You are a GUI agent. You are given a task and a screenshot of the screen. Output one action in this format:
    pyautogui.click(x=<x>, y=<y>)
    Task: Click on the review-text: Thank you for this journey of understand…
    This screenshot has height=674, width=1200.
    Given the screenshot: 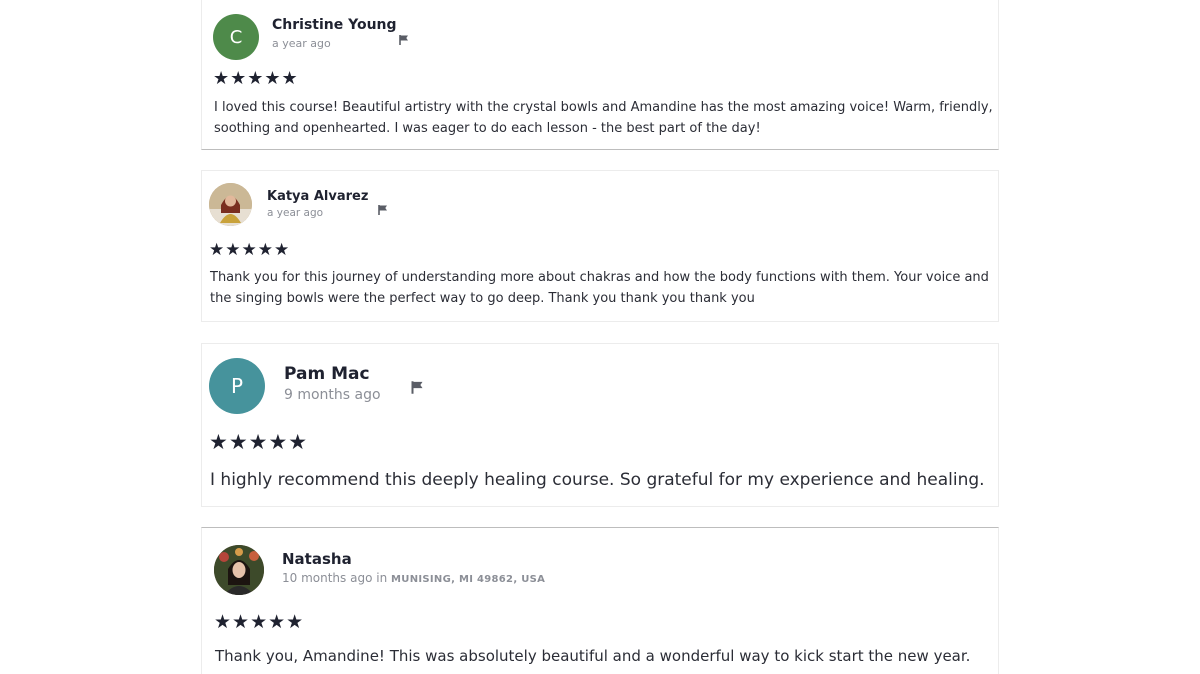 What is the action you would take?
    pyautogui.click(x=599, y=288)
    